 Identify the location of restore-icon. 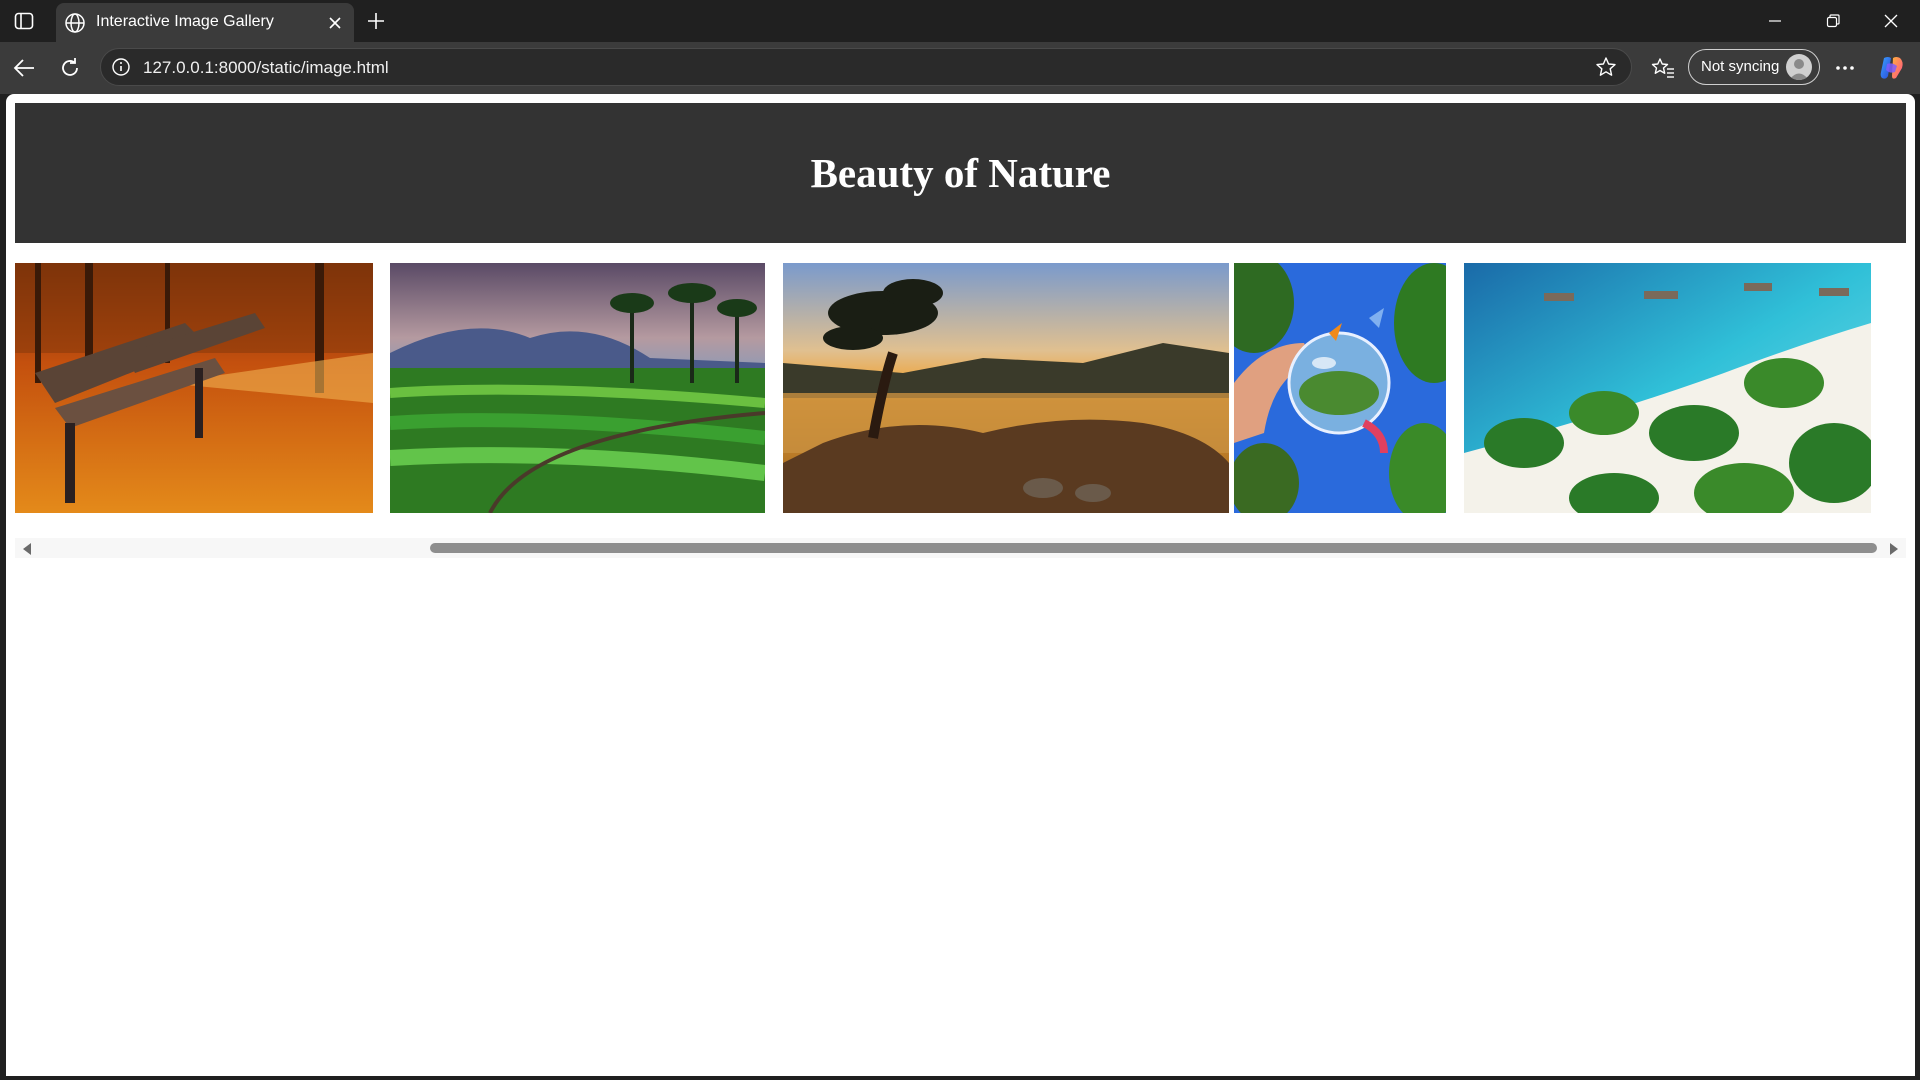
(1833, 21).